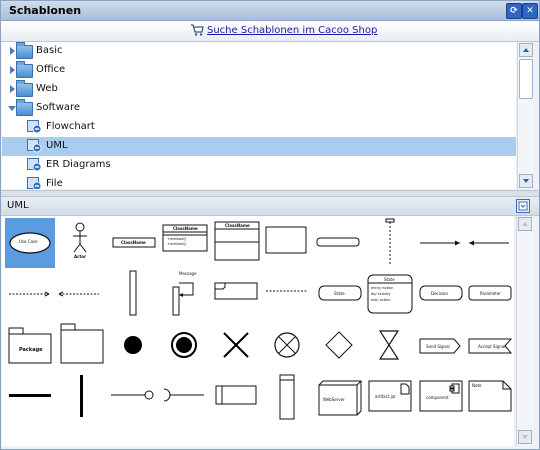  Describe the element at coordinates (80, 398) in the screenshot. I see `shape-fork-vertical` at that location.